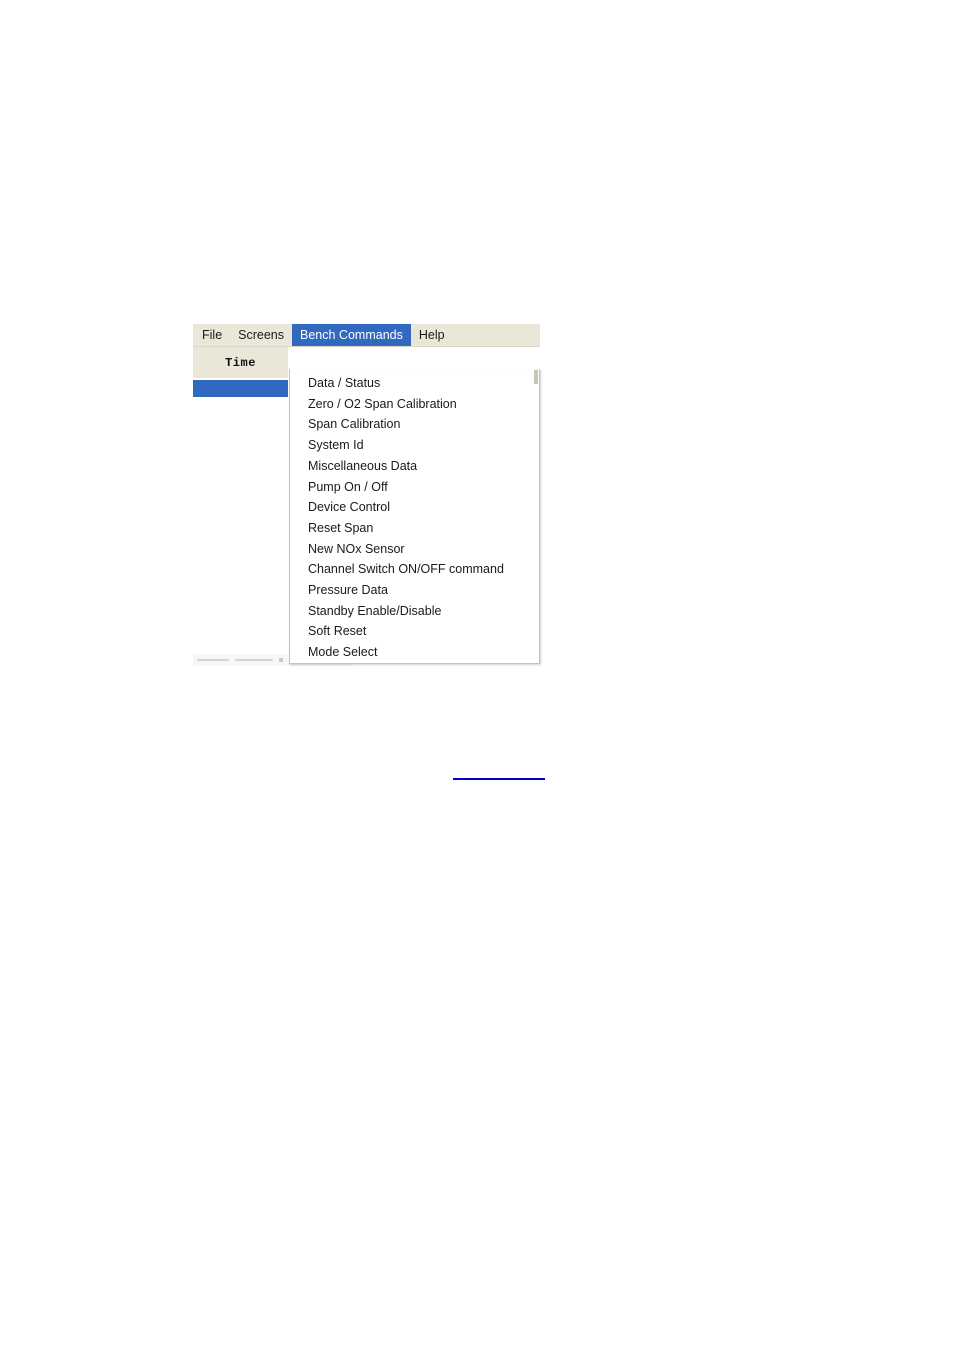  Describe the element at coordinates (414, 383) in the screenshot. I see `menu-item-data-status: Data / Status` at that location.